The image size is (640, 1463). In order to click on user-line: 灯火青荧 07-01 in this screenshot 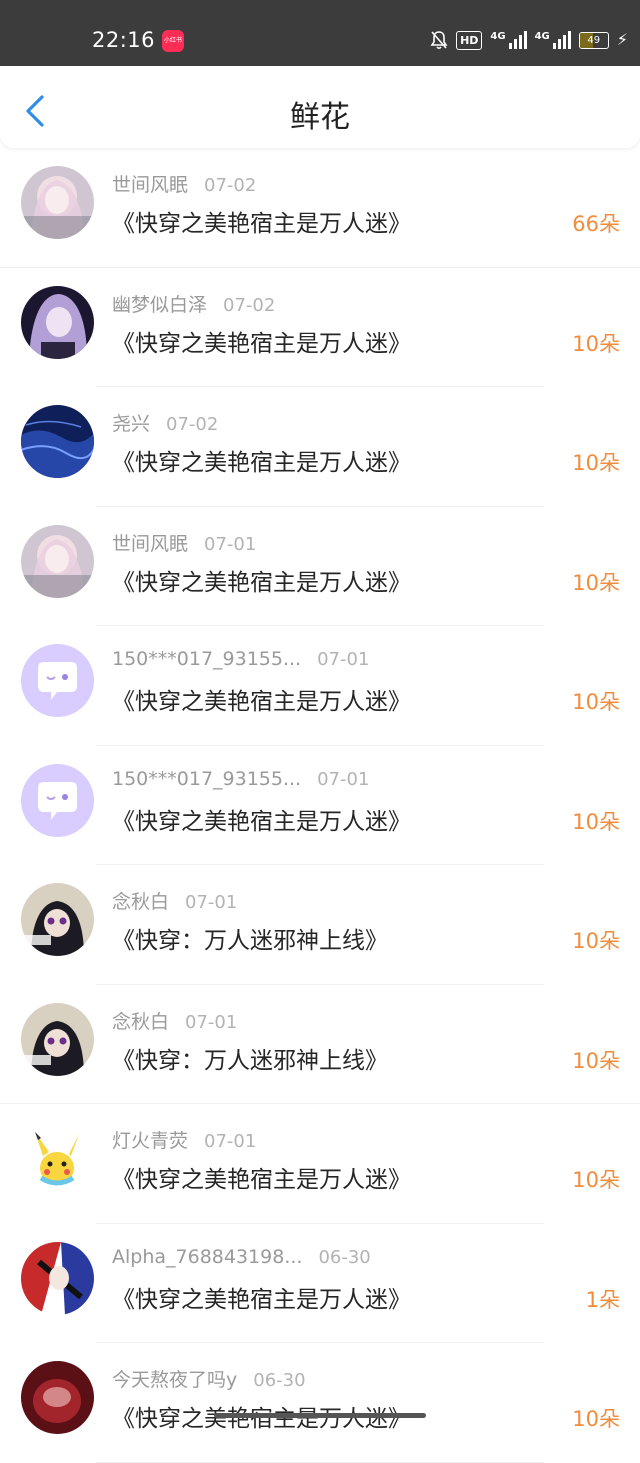, I will do `click(184, 1139)`.